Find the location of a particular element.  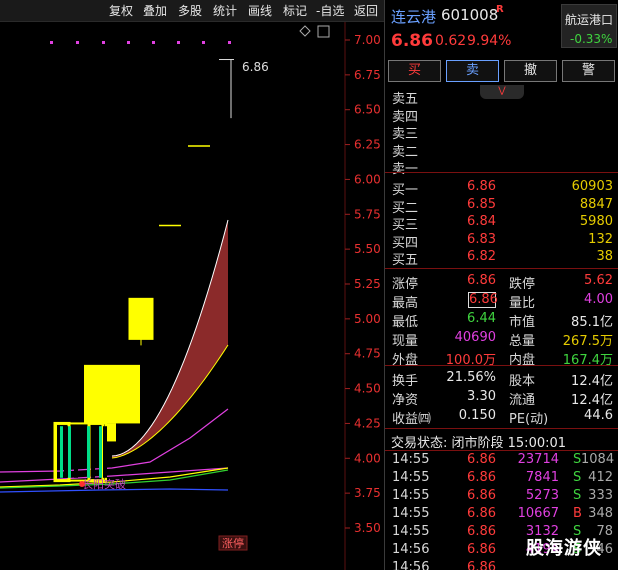

cancel-order-button: 撤 is located at coordinates (530, 71).